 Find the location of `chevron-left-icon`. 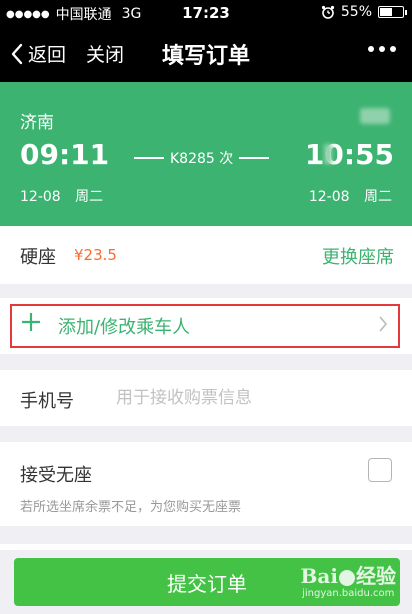

chevron-left-icon is located at coordinates (17, 53).